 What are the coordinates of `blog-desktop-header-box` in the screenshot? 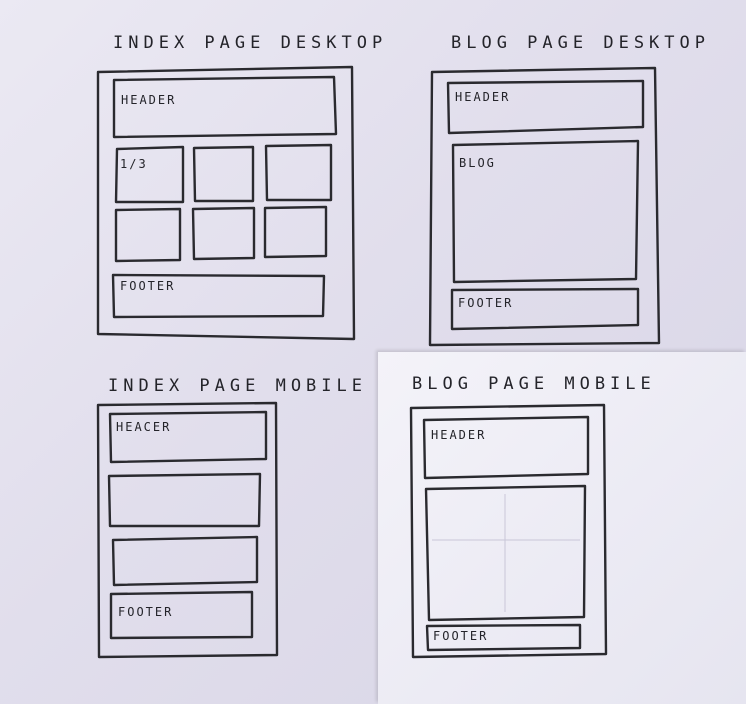 It's located at (545, 107).